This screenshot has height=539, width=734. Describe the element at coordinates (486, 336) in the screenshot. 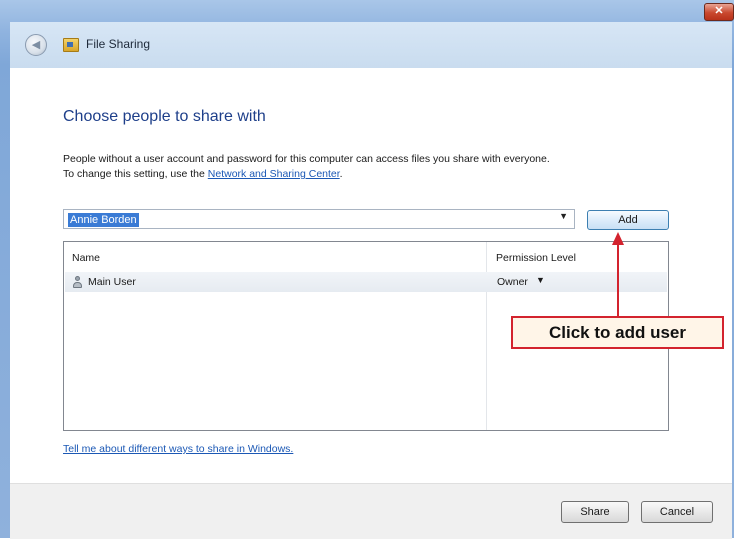

I see `column-divider` at that location.